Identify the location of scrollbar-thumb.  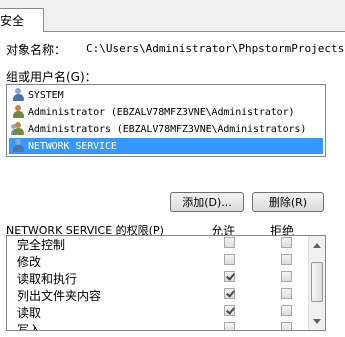
(317, 282).